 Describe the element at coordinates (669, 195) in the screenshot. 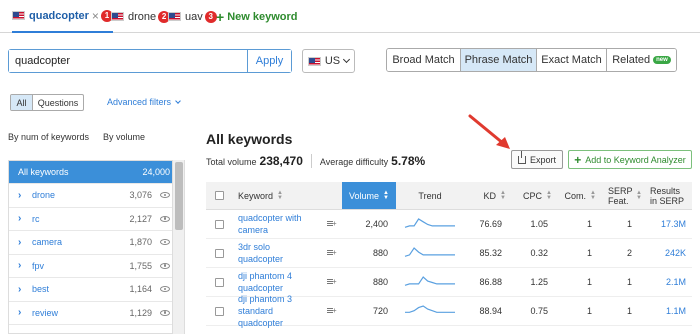

I see `header-results: Results in SERP` at that location.